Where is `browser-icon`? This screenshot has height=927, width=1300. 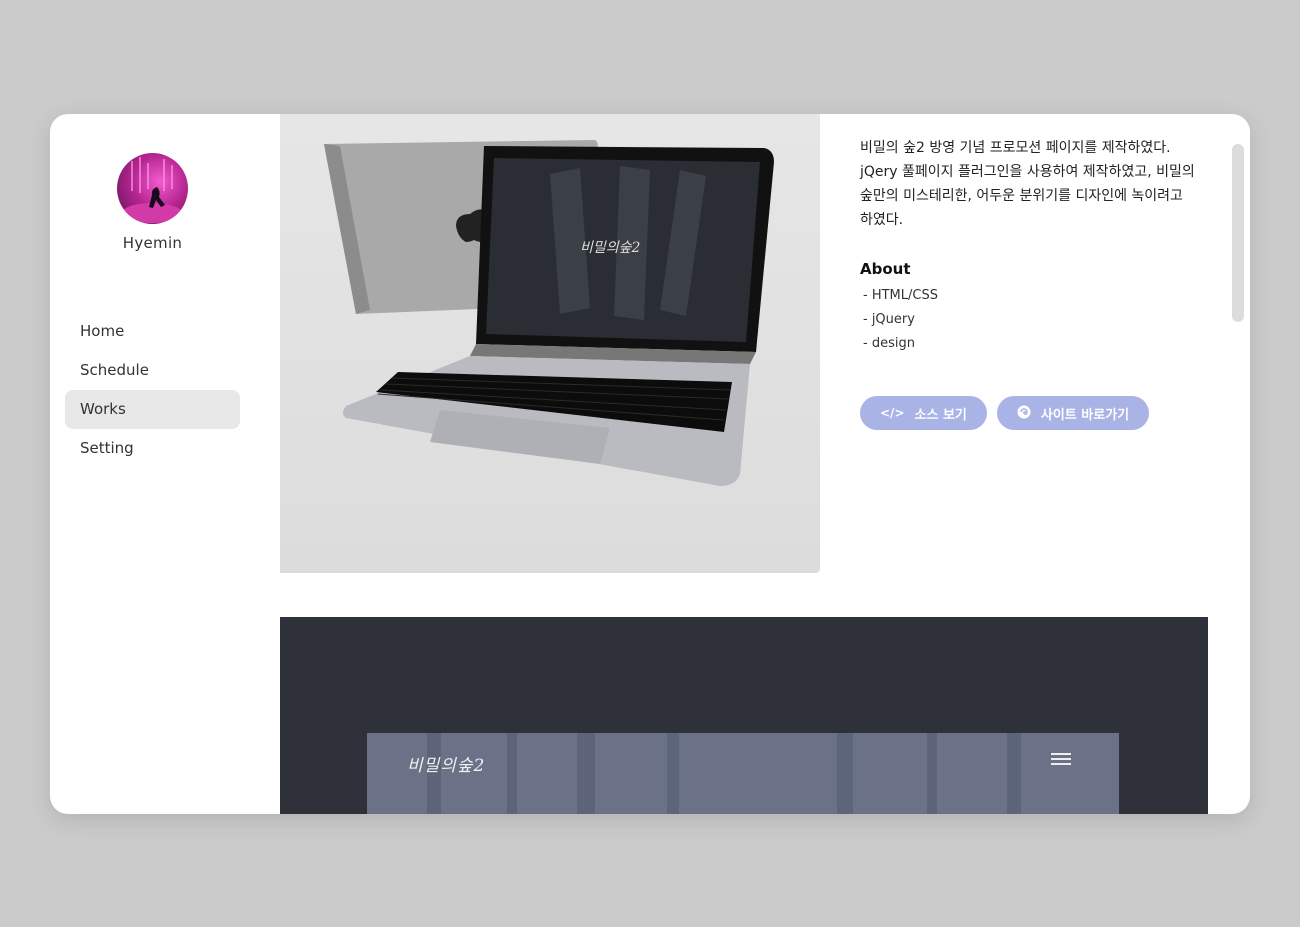
browser-icon is located at coordinates (1024, 413).